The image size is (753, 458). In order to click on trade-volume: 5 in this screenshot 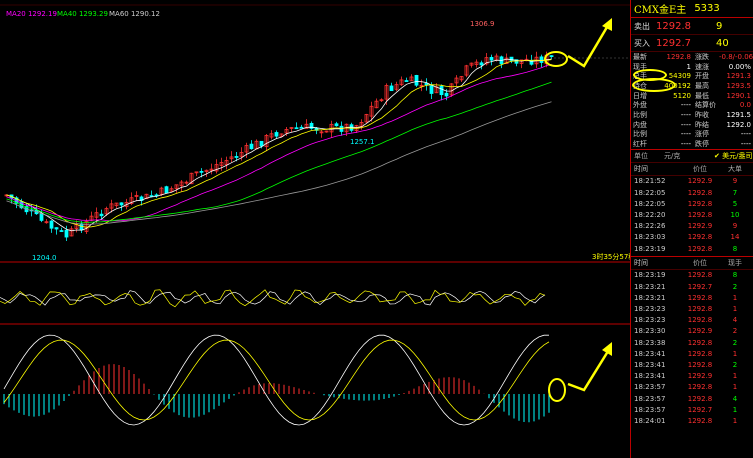, I will do `click(735, 203)`.